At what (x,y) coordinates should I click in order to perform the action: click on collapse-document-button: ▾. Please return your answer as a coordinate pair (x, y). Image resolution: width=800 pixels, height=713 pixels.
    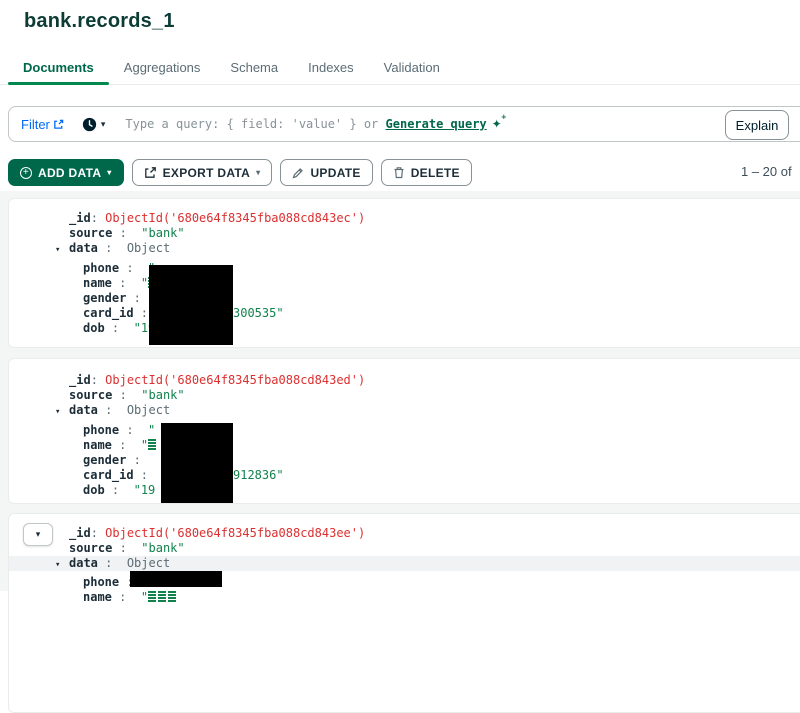
    Looking at the image, I should click on (38, 534).